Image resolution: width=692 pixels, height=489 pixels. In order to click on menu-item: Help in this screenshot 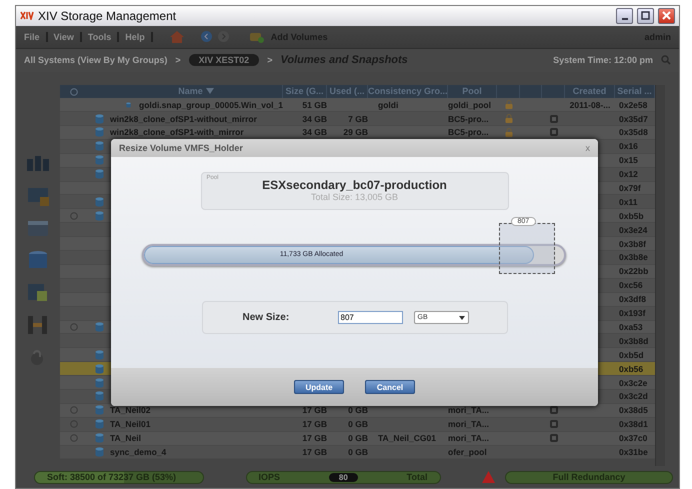, I will do `click(139, 37)`.